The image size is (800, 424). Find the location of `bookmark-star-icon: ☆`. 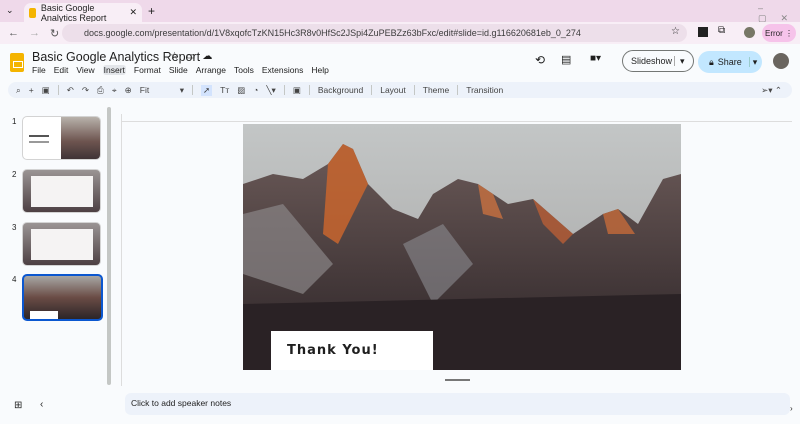

bookmark-star-icon: ☆ is located at coordinates (675, 31).